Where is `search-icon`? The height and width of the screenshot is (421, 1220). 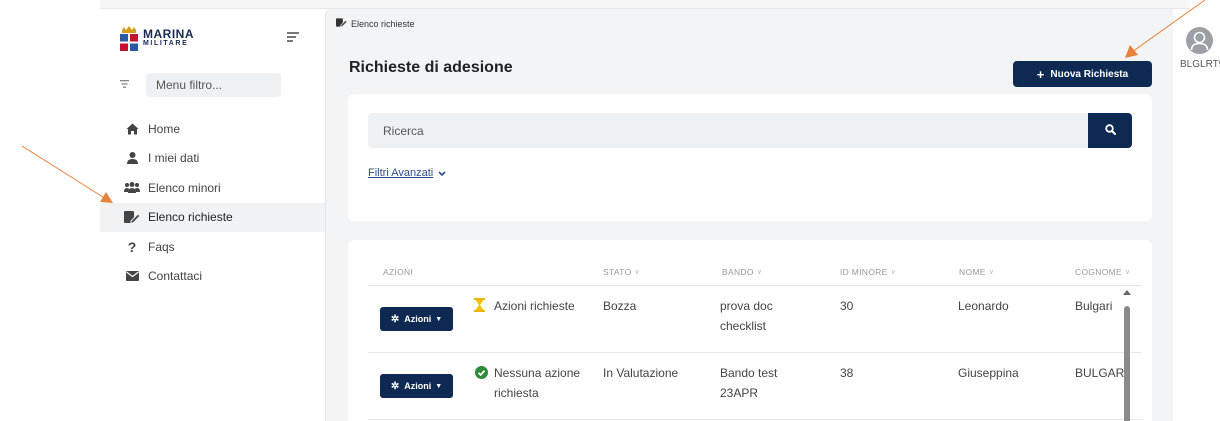
search-icon is located at coordinates (1110, 130).